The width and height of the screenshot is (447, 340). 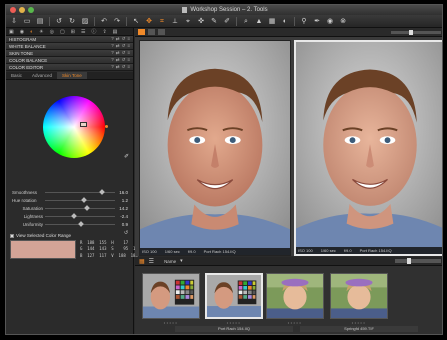 I want to click on tool-section-header: SKIN TONE? ⇄ ↺ ≡, so click(x=69, y=53).